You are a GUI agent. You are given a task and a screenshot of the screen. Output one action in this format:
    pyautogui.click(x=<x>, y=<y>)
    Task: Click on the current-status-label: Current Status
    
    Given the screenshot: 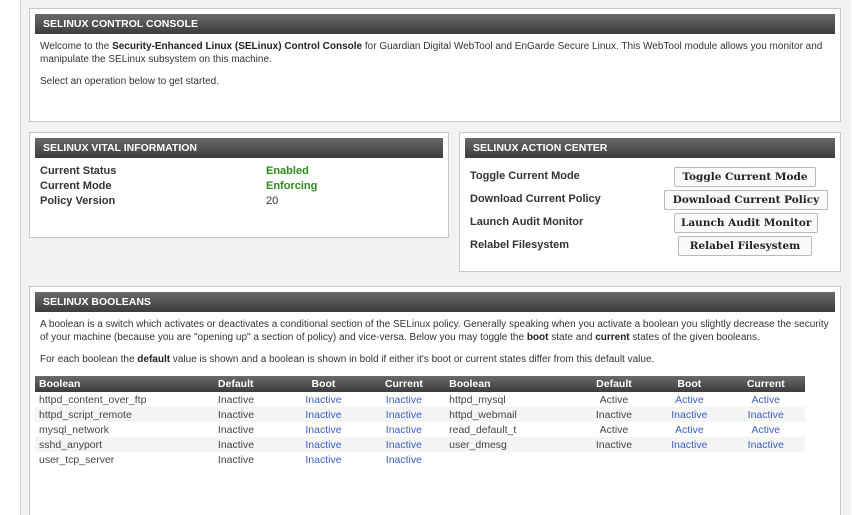 What is the action you would take?
    pyautogui.click(x=78, y=171)
    